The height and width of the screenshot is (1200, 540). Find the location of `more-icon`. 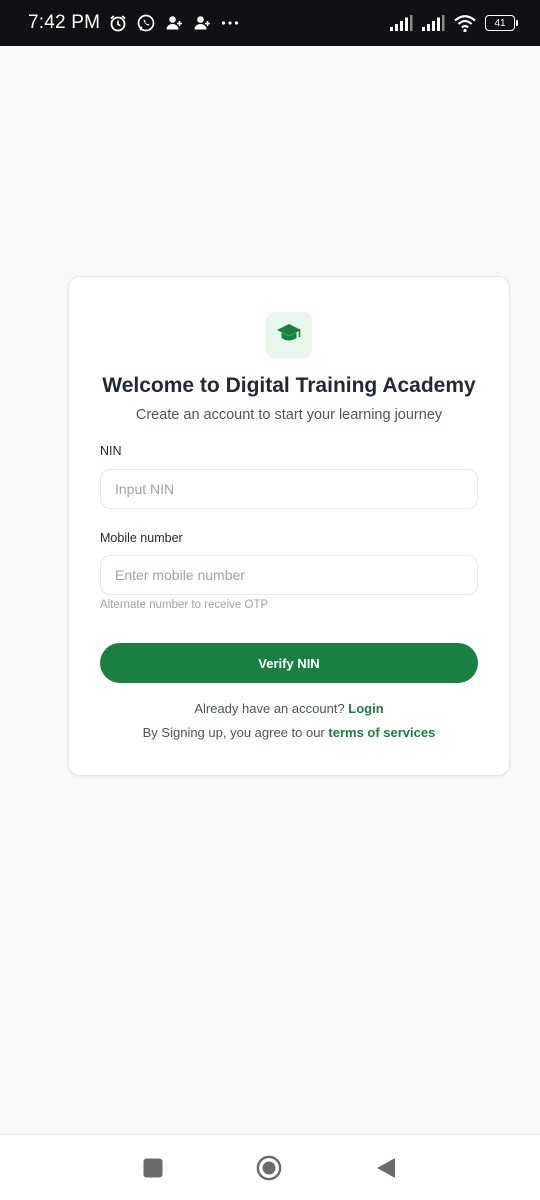

more-icon is located at coordinates (230, 23).